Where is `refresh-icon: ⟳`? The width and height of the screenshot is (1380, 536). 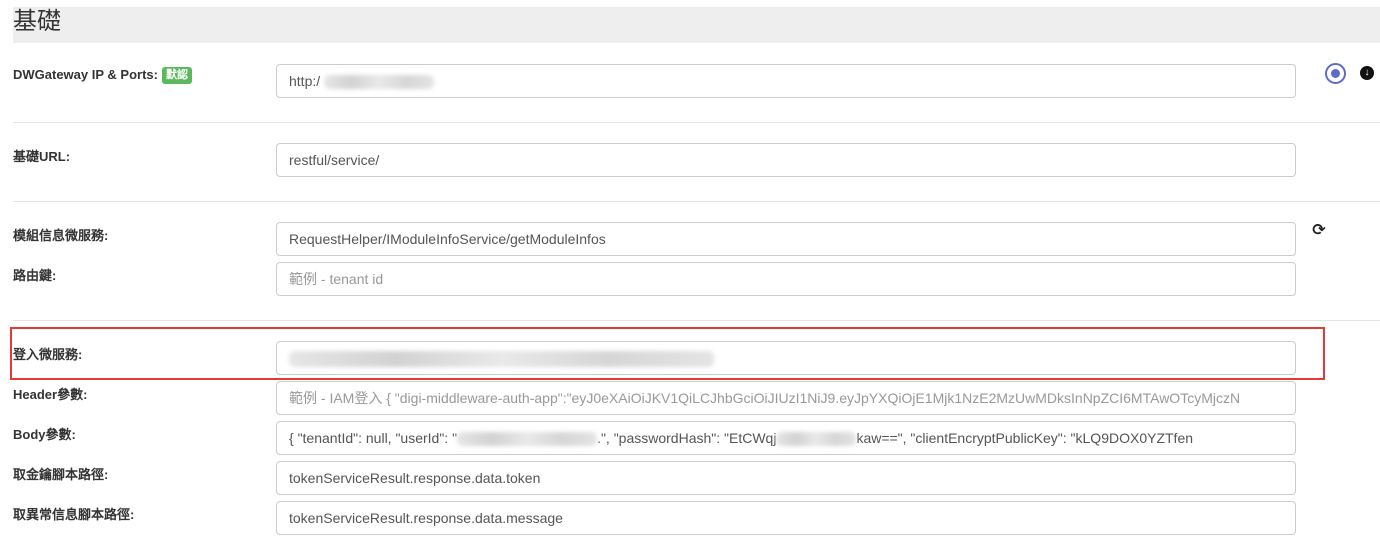 refresh-icon: ⟳ is located at coordinates (1319, 231).